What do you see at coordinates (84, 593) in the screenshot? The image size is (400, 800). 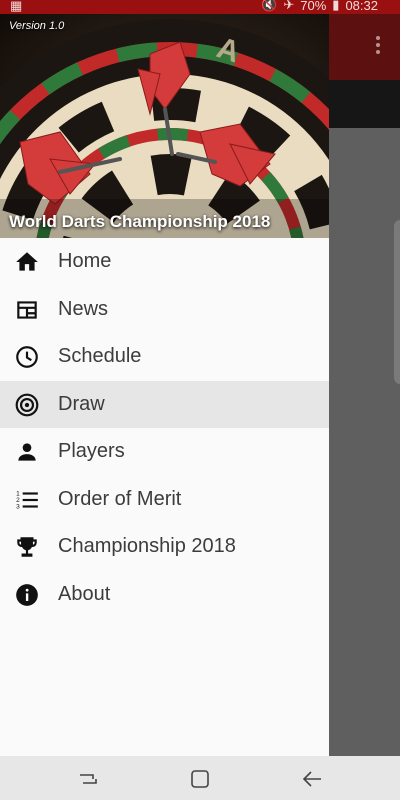 I see `menu-item-label: About` at bounding box center [84, 593].